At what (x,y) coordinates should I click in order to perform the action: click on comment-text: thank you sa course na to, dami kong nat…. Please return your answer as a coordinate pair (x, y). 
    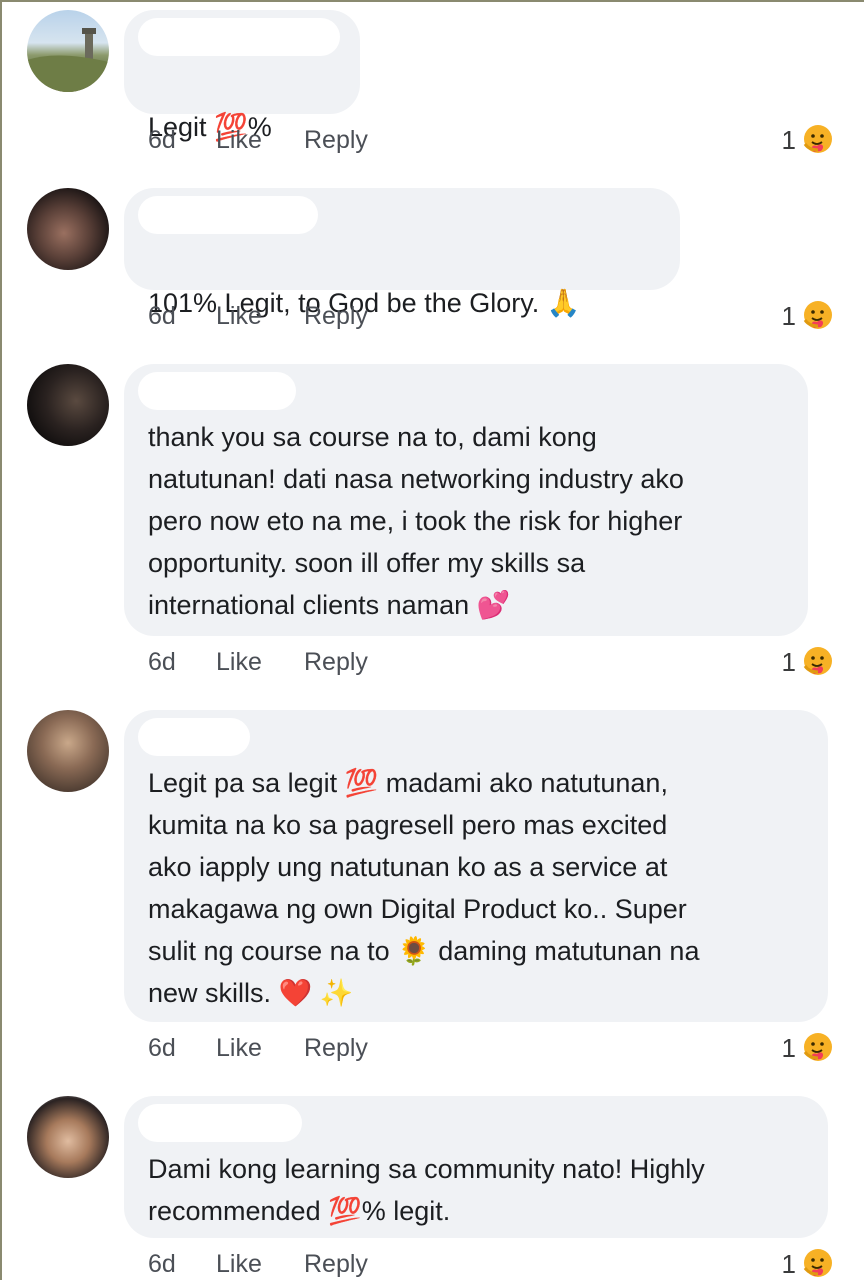
    Looking at the image, I should click on (466, 521).